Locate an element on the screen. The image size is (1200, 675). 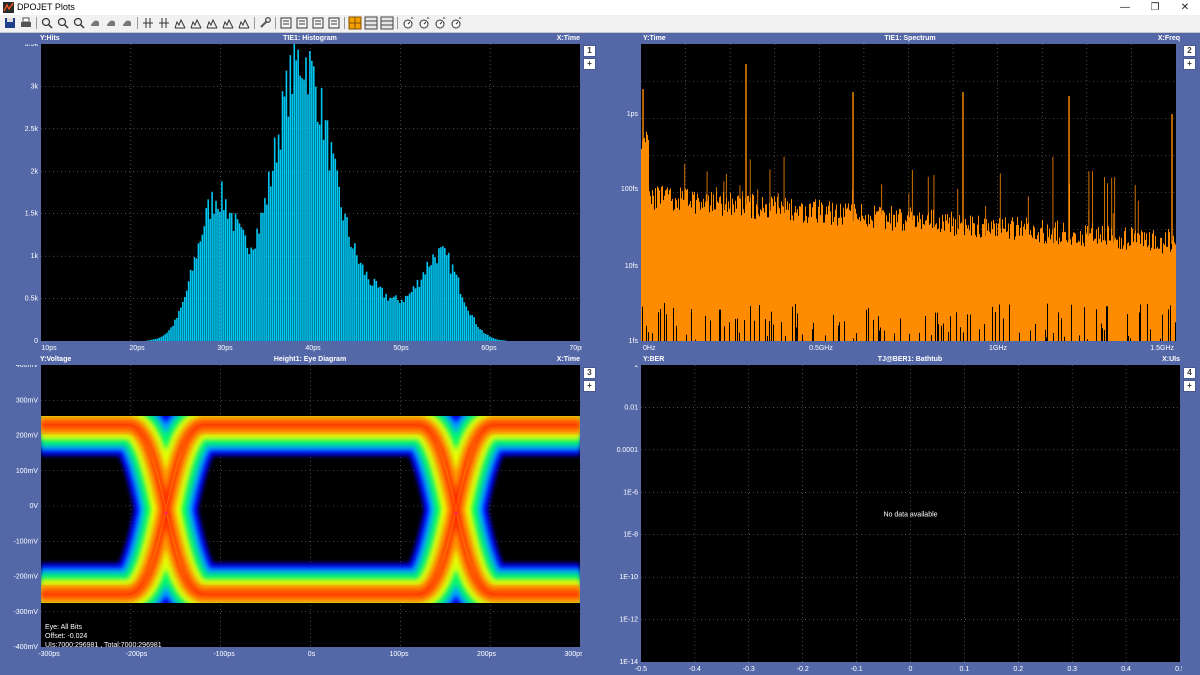
histogram-plot-number-button: 1 is located at coordinates (589, 51).